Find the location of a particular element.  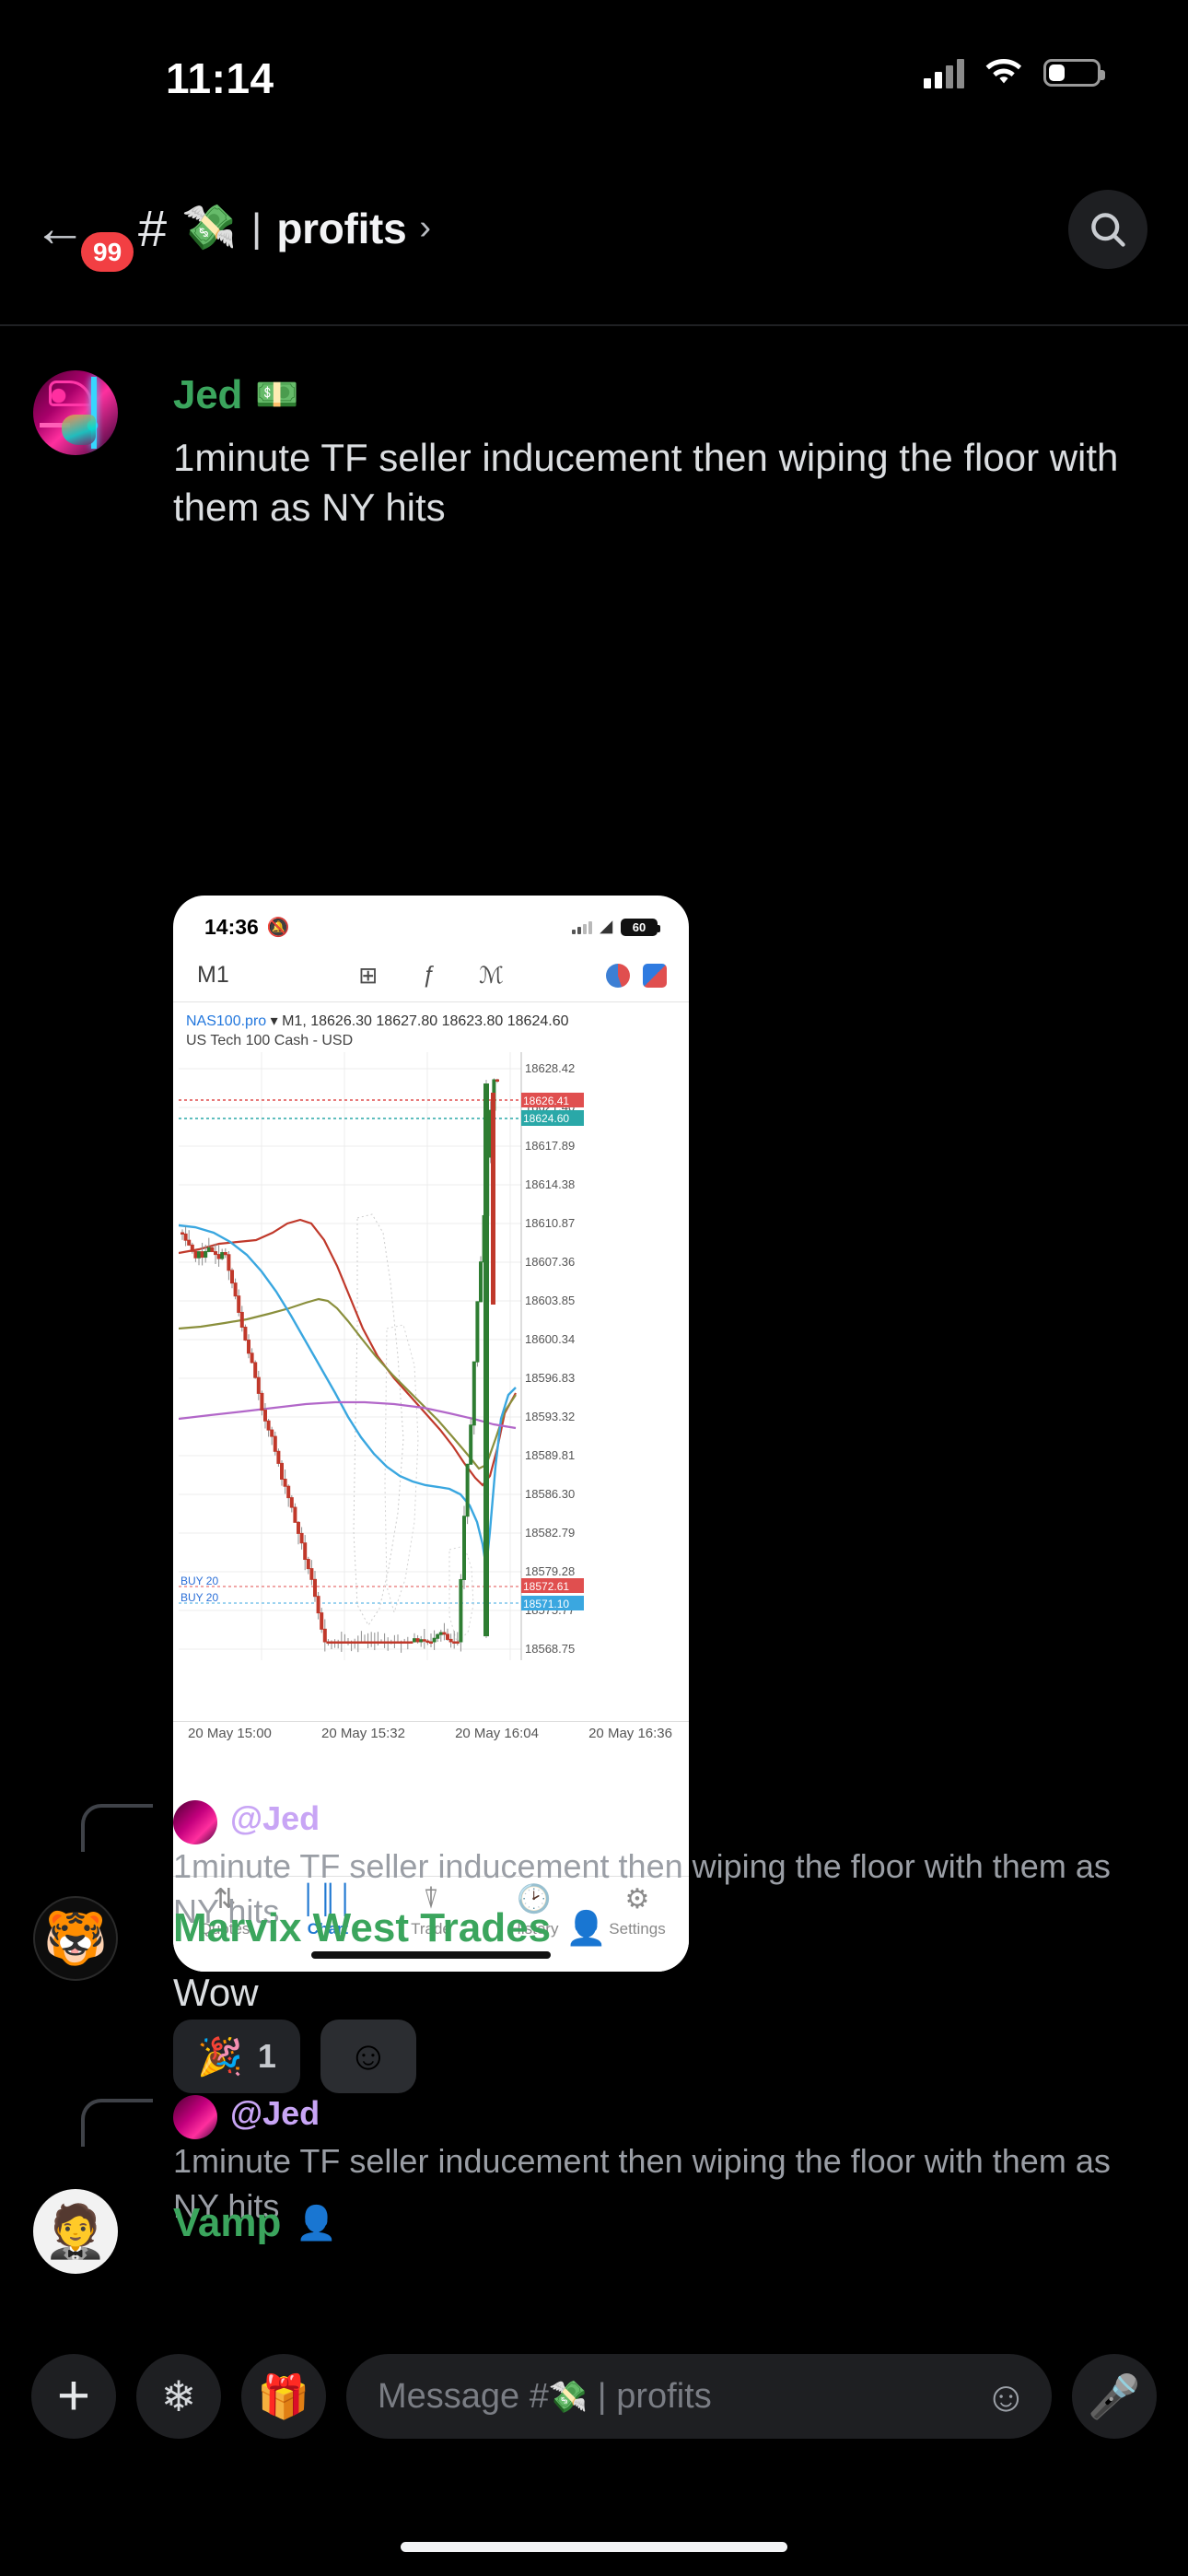

chevron-right-icon: › is located at coordinates (425, 228).